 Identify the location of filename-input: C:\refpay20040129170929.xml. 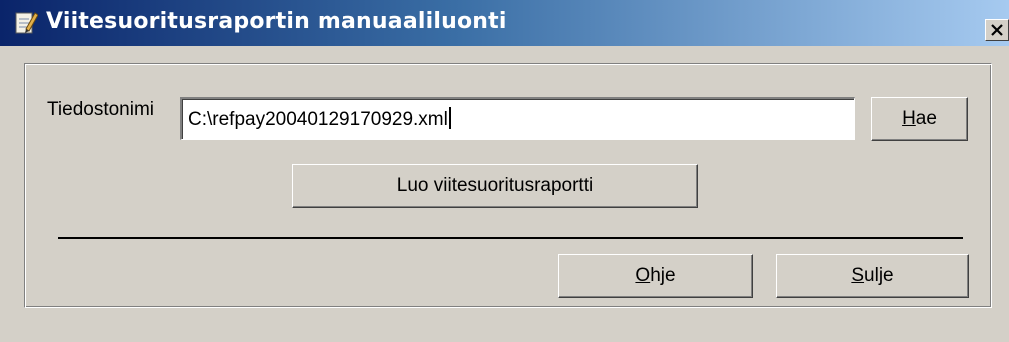
(517, 118).